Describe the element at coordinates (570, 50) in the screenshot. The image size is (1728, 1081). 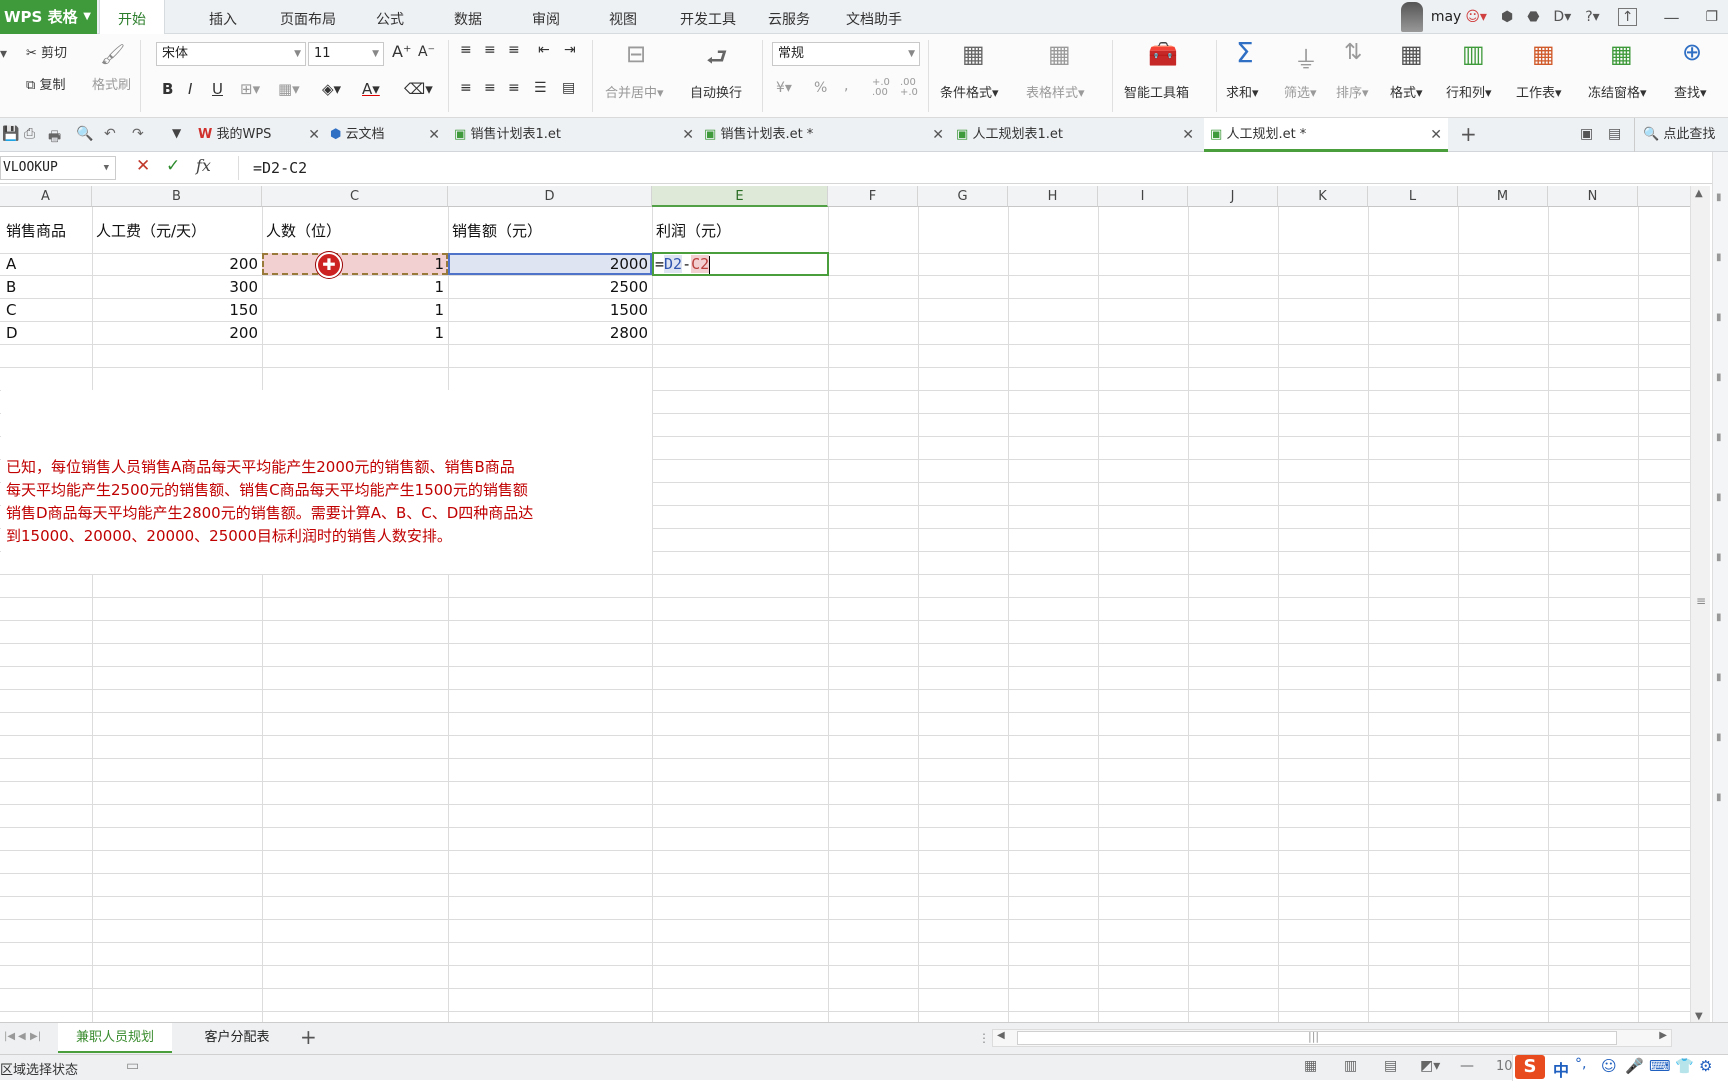
I see `indent-increase-icon: ⇥` at that location.